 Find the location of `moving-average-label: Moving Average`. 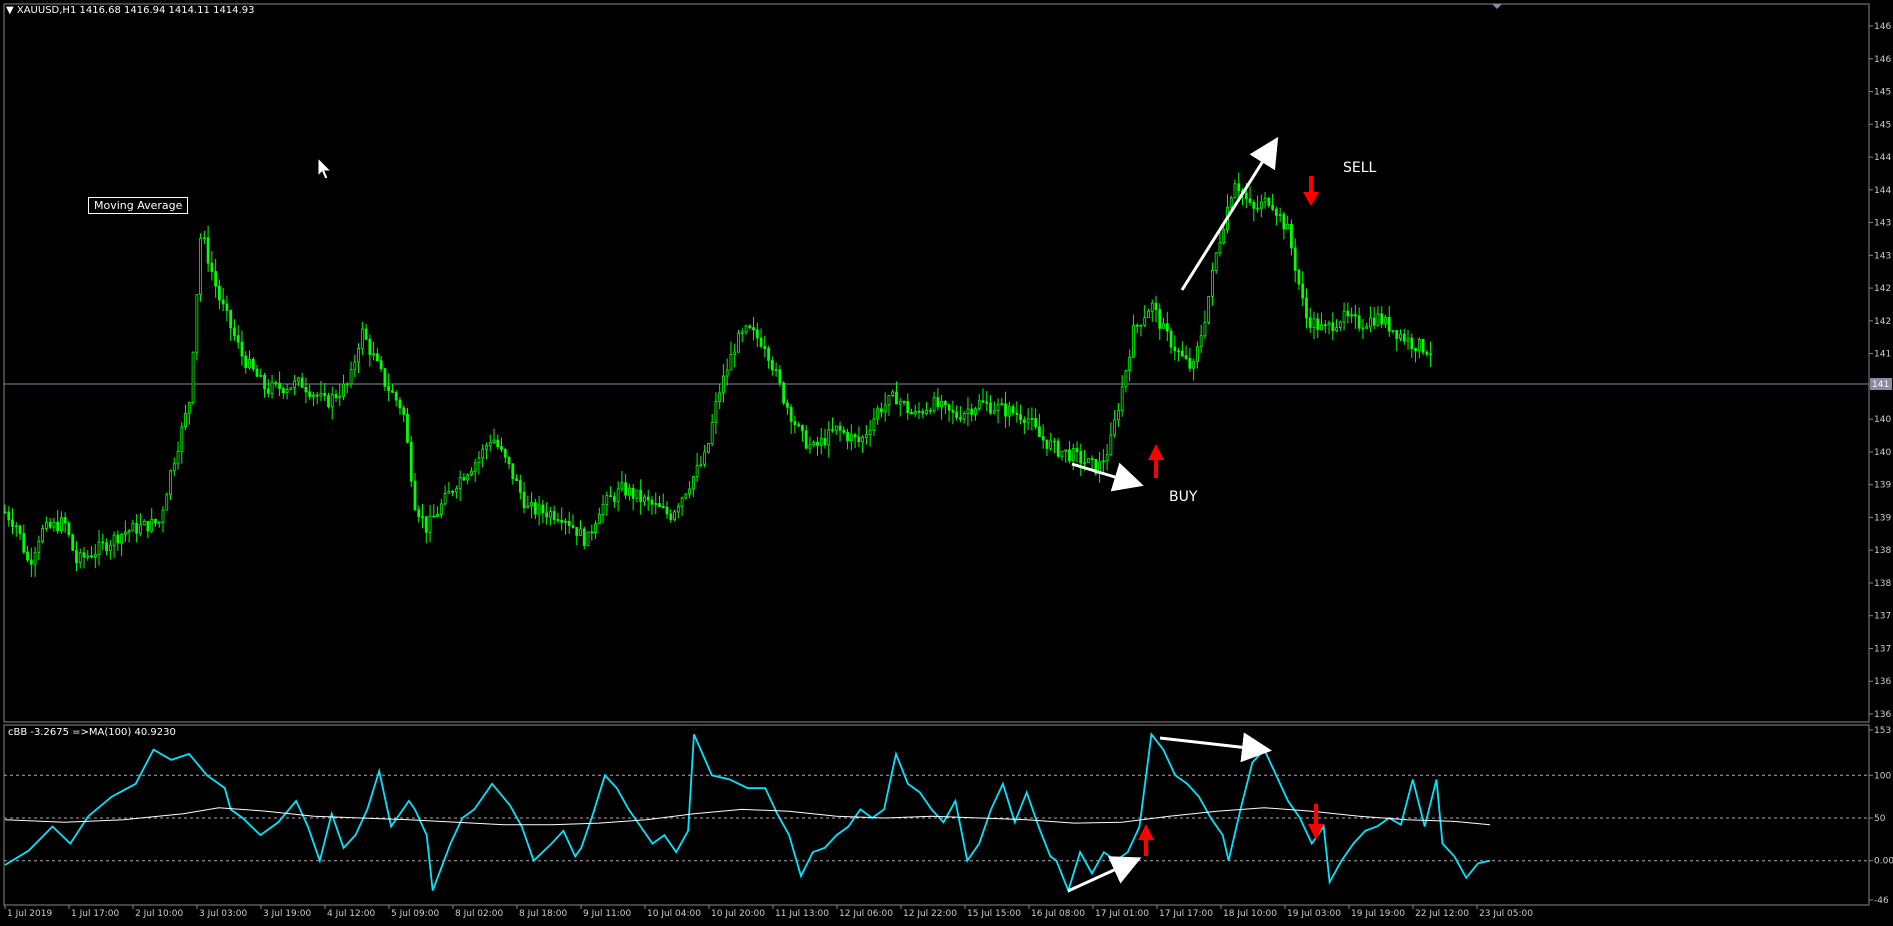

moving-average-label: Moving Average is located at coordinates (138, 205).